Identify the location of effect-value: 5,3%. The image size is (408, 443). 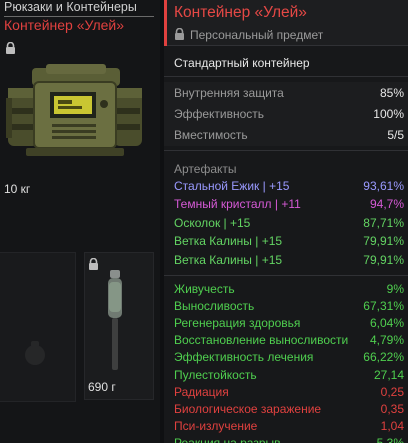
(390, 439).